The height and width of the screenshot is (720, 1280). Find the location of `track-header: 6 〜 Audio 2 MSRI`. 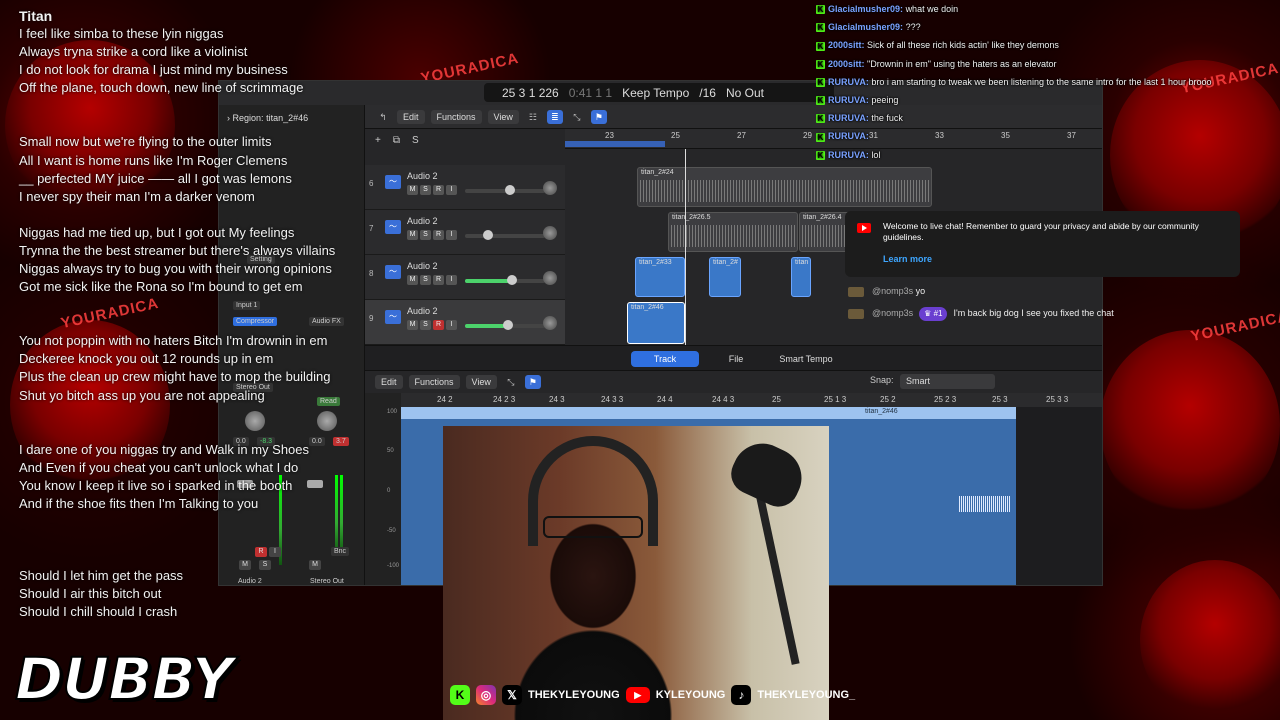

track-header: 6 〜 Audio 2 MSRI is located at coordinates (465, 187).